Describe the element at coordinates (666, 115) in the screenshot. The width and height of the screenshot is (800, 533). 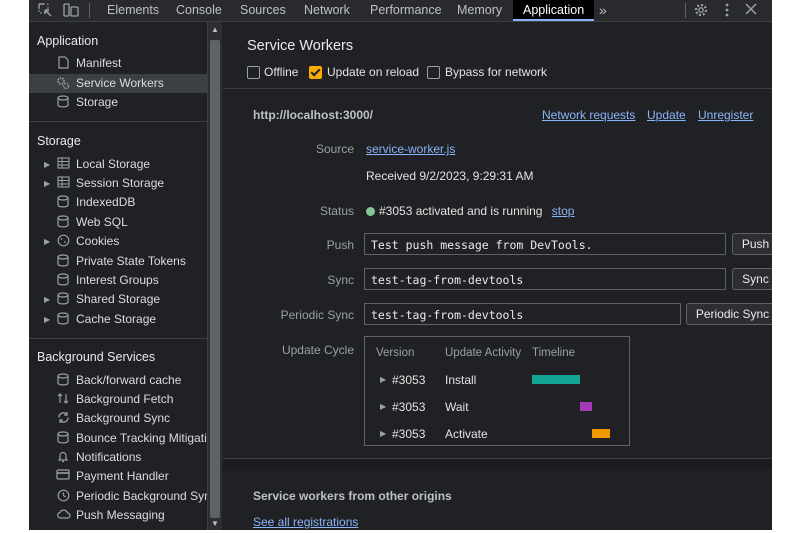
I see `update-link: Update` at that location.